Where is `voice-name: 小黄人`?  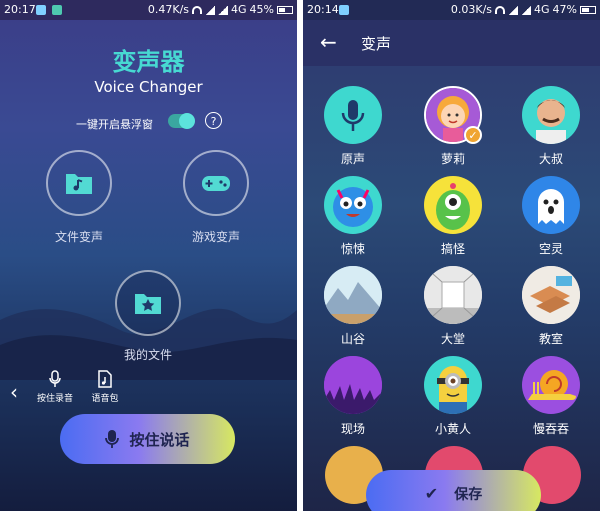 voice-name: 小黄人 is located at coordinates (452, 429).